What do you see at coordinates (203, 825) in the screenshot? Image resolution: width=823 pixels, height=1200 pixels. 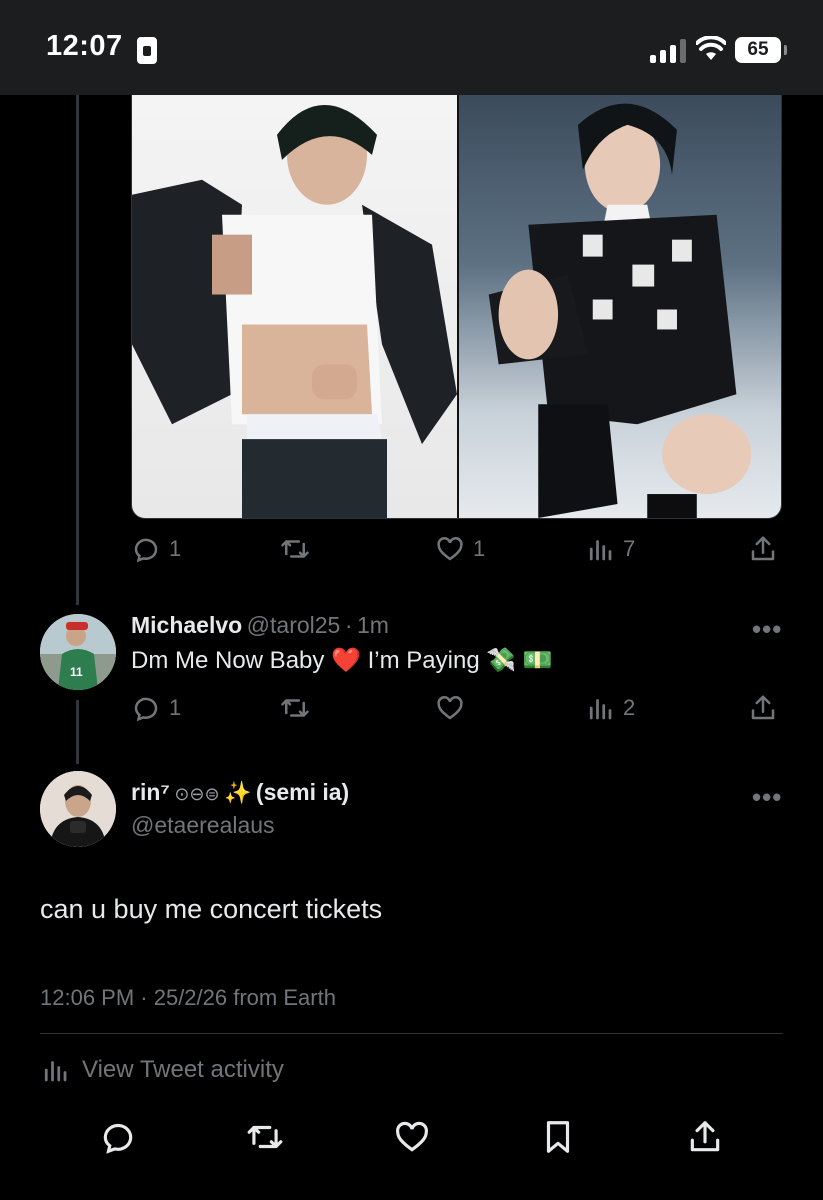 I see `author-handle: @etaerealaus` at bounding box center [203, 825].